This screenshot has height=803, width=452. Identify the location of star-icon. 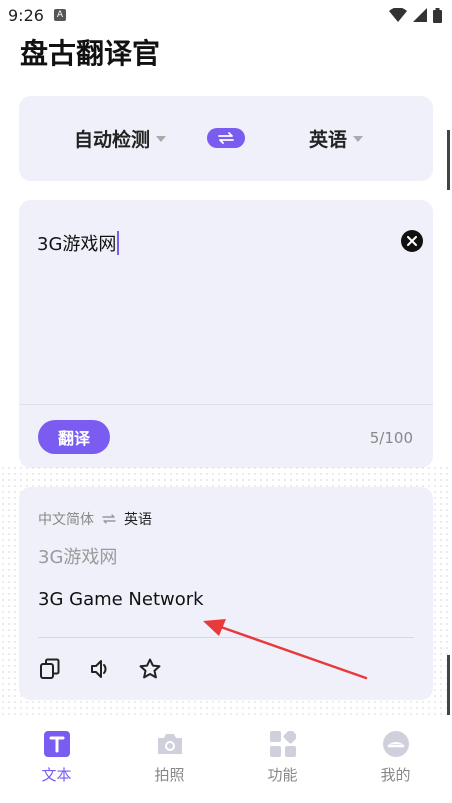
(150, 669).